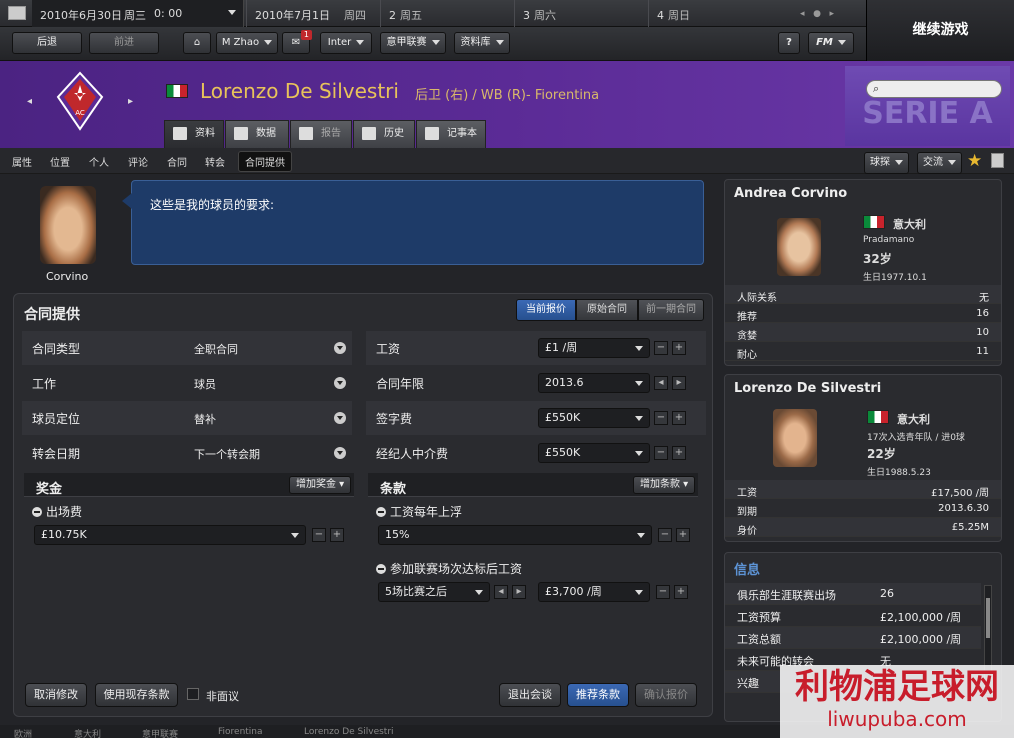 The height and width of the screenshot is (738, 1014). Describe the element at coordinates (666, 695) in the screenshot. I see `confirm-offer-button: 确认报价` at that location.